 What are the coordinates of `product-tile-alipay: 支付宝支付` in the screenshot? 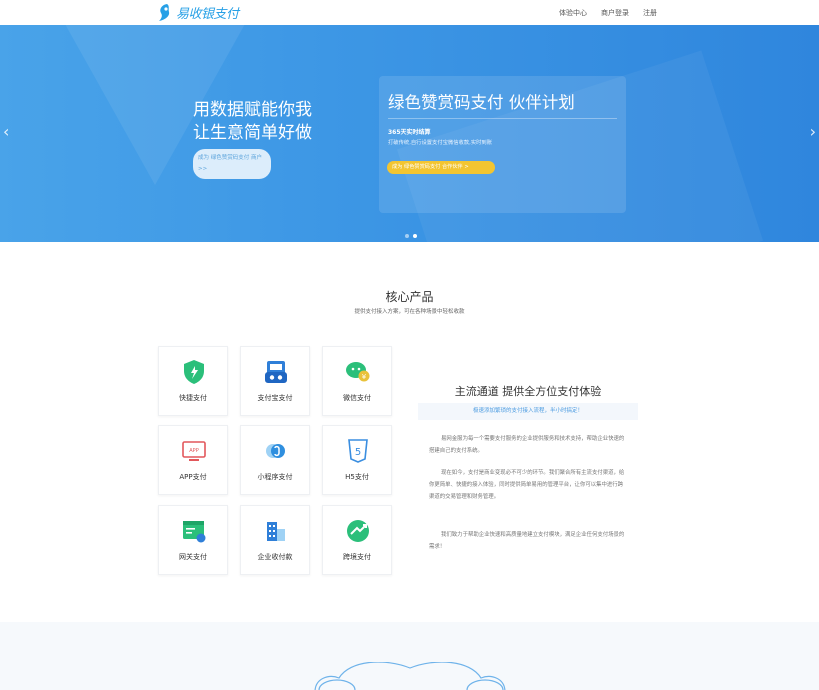 It's located at (275, 381).